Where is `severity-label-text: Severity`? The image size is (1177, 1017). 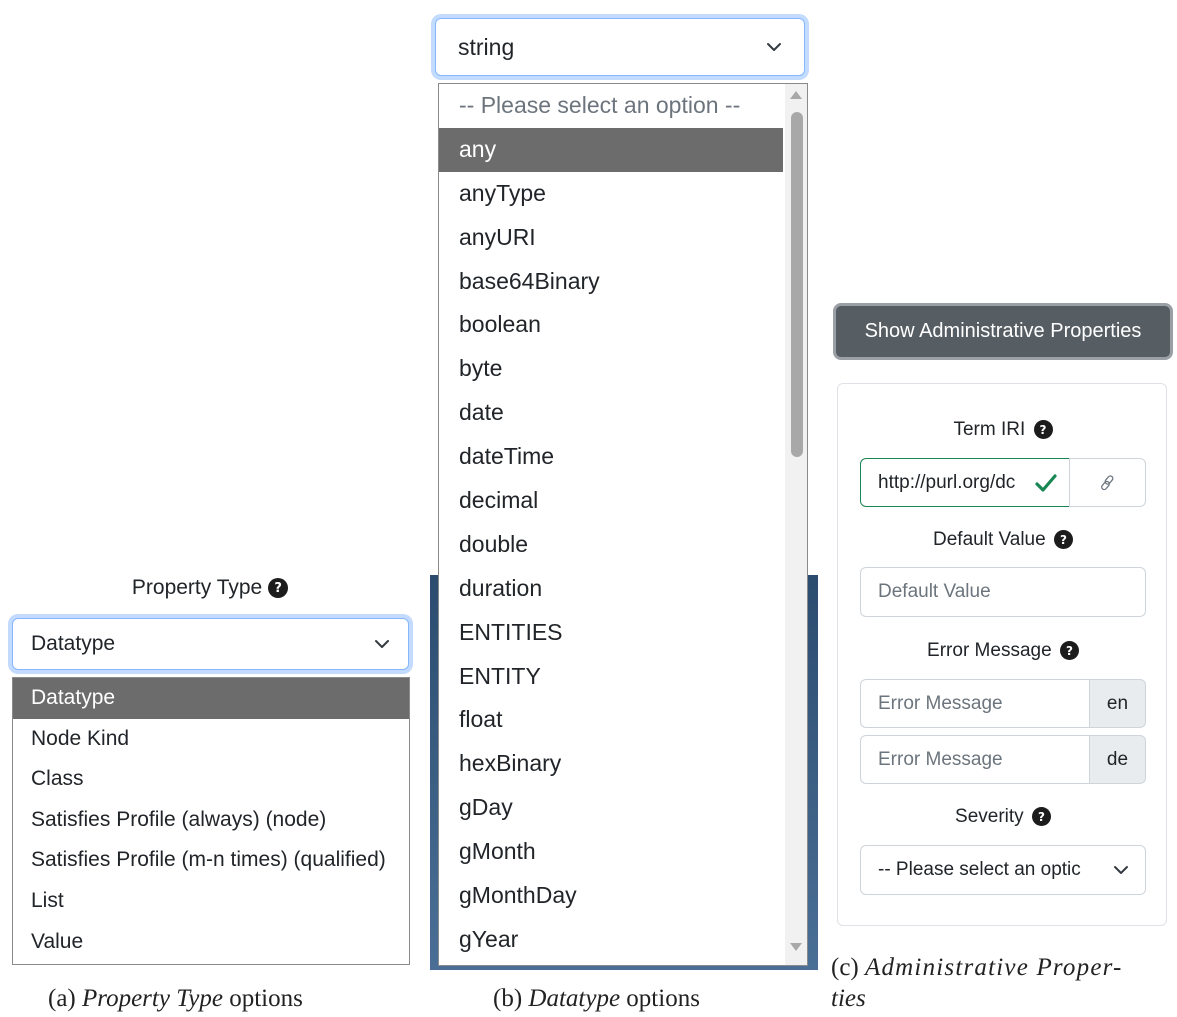
severity-label-text: Severity is located at coordinates (989, 816).